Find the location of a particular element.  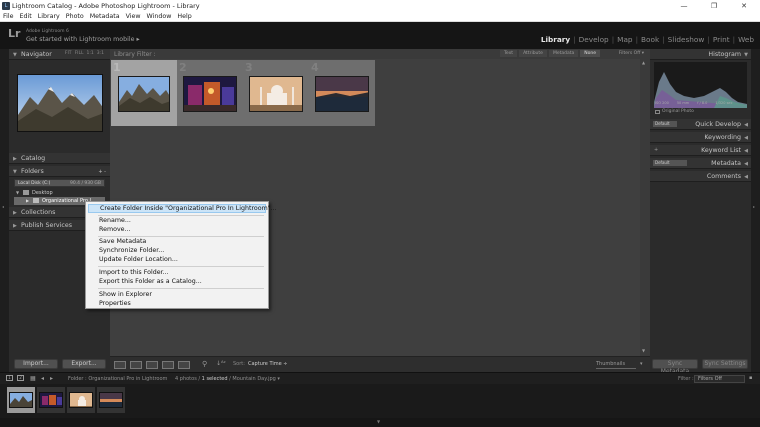

menu-file: File is located at coordinates (8, 17).